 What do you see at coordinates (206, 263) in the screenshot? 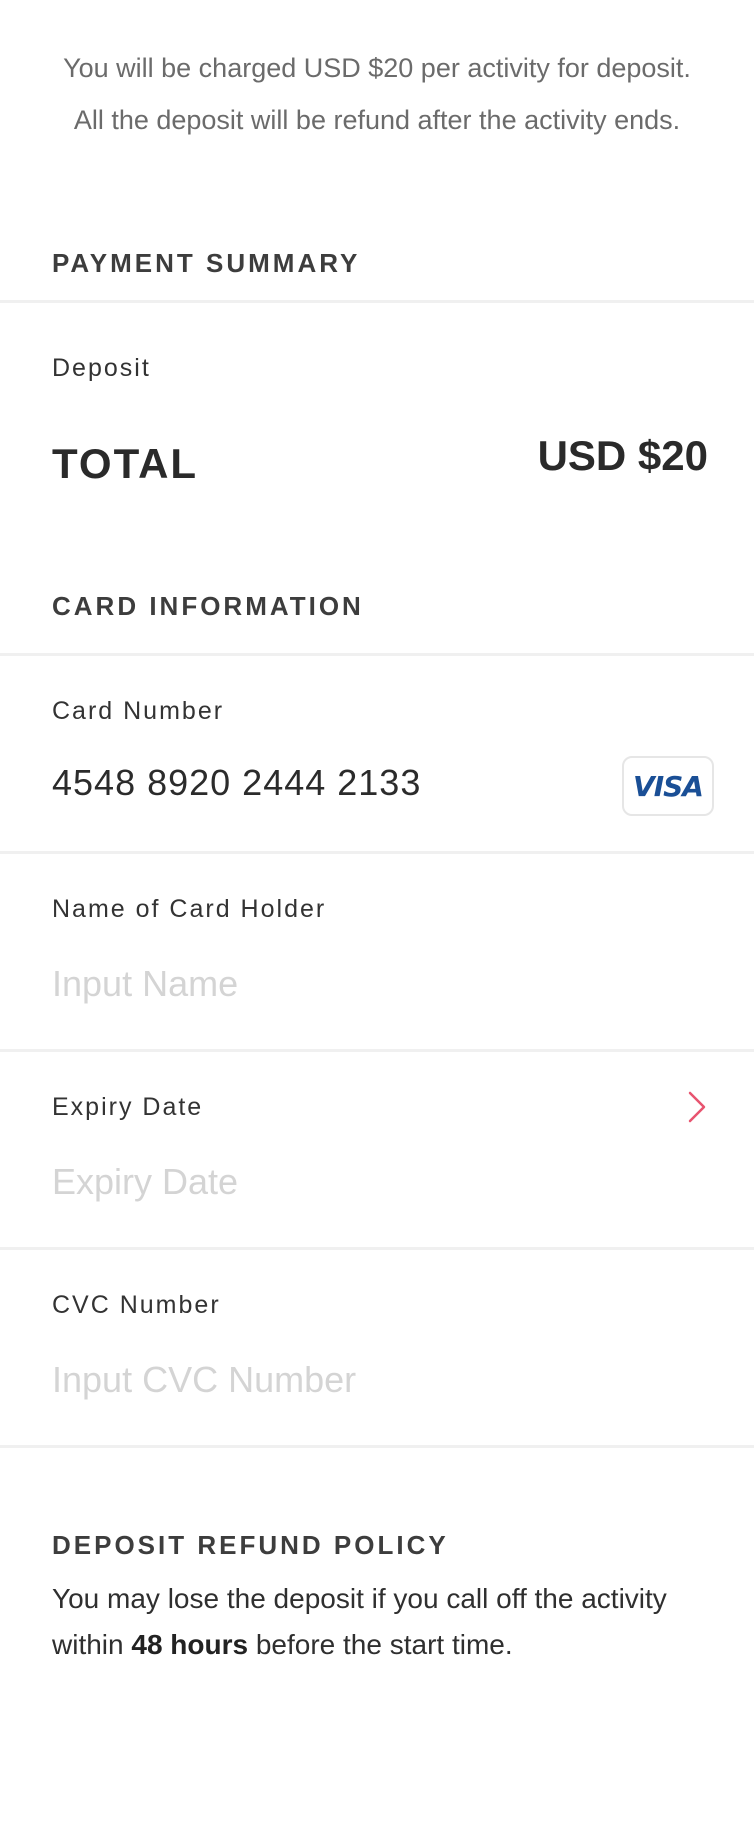
I see `payment-summary-title: PAYMENT SUMMARY` at bounding box center [206, 263].